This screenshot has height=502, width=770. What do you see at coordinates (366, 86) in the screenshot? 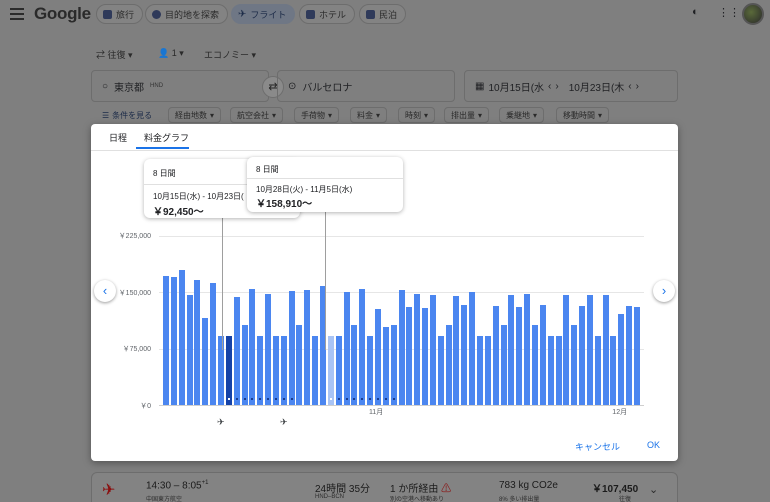
I see `destination-field: ⊙ バルセロナ` at bounding box center [366, 86].